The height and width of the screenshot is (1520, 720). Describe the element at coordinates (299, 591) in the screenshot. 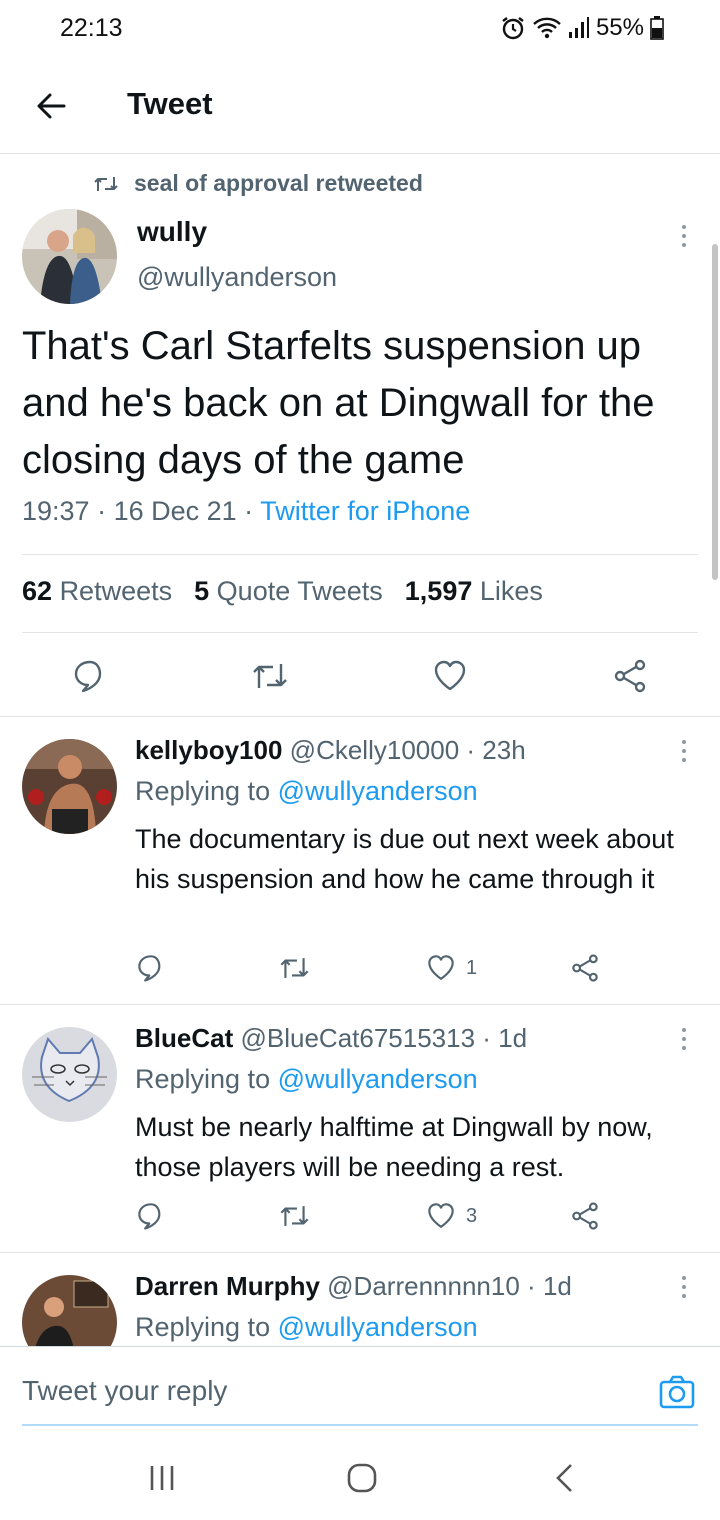

I see `quotes-label: Quote Tweets` at that location.